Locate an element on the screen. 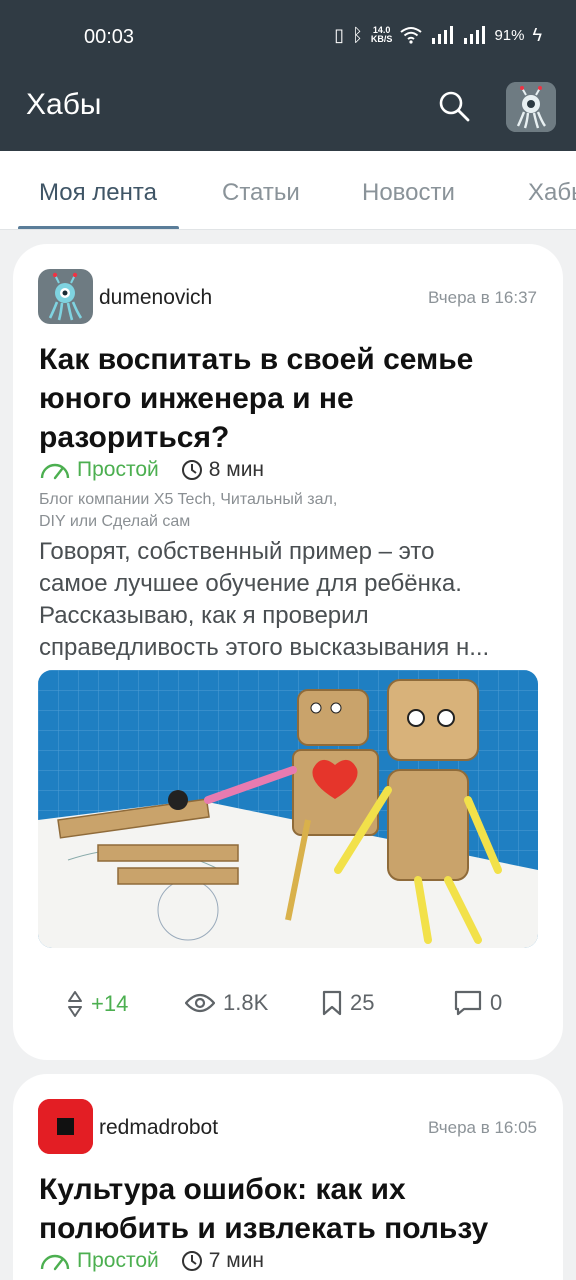 The image size is (576, 1280). square-logo-icon is located at coordinates (65, 1126).